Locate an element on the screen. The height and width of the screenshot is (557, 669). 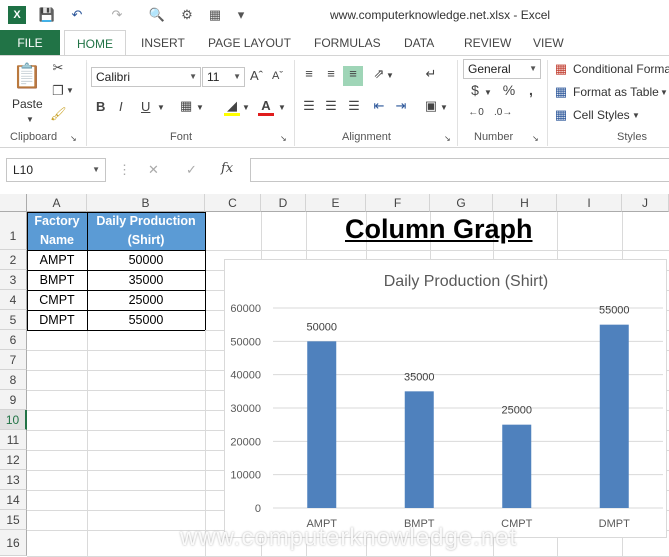
paste-icon: 📋 is located at coordinates (27, 77).